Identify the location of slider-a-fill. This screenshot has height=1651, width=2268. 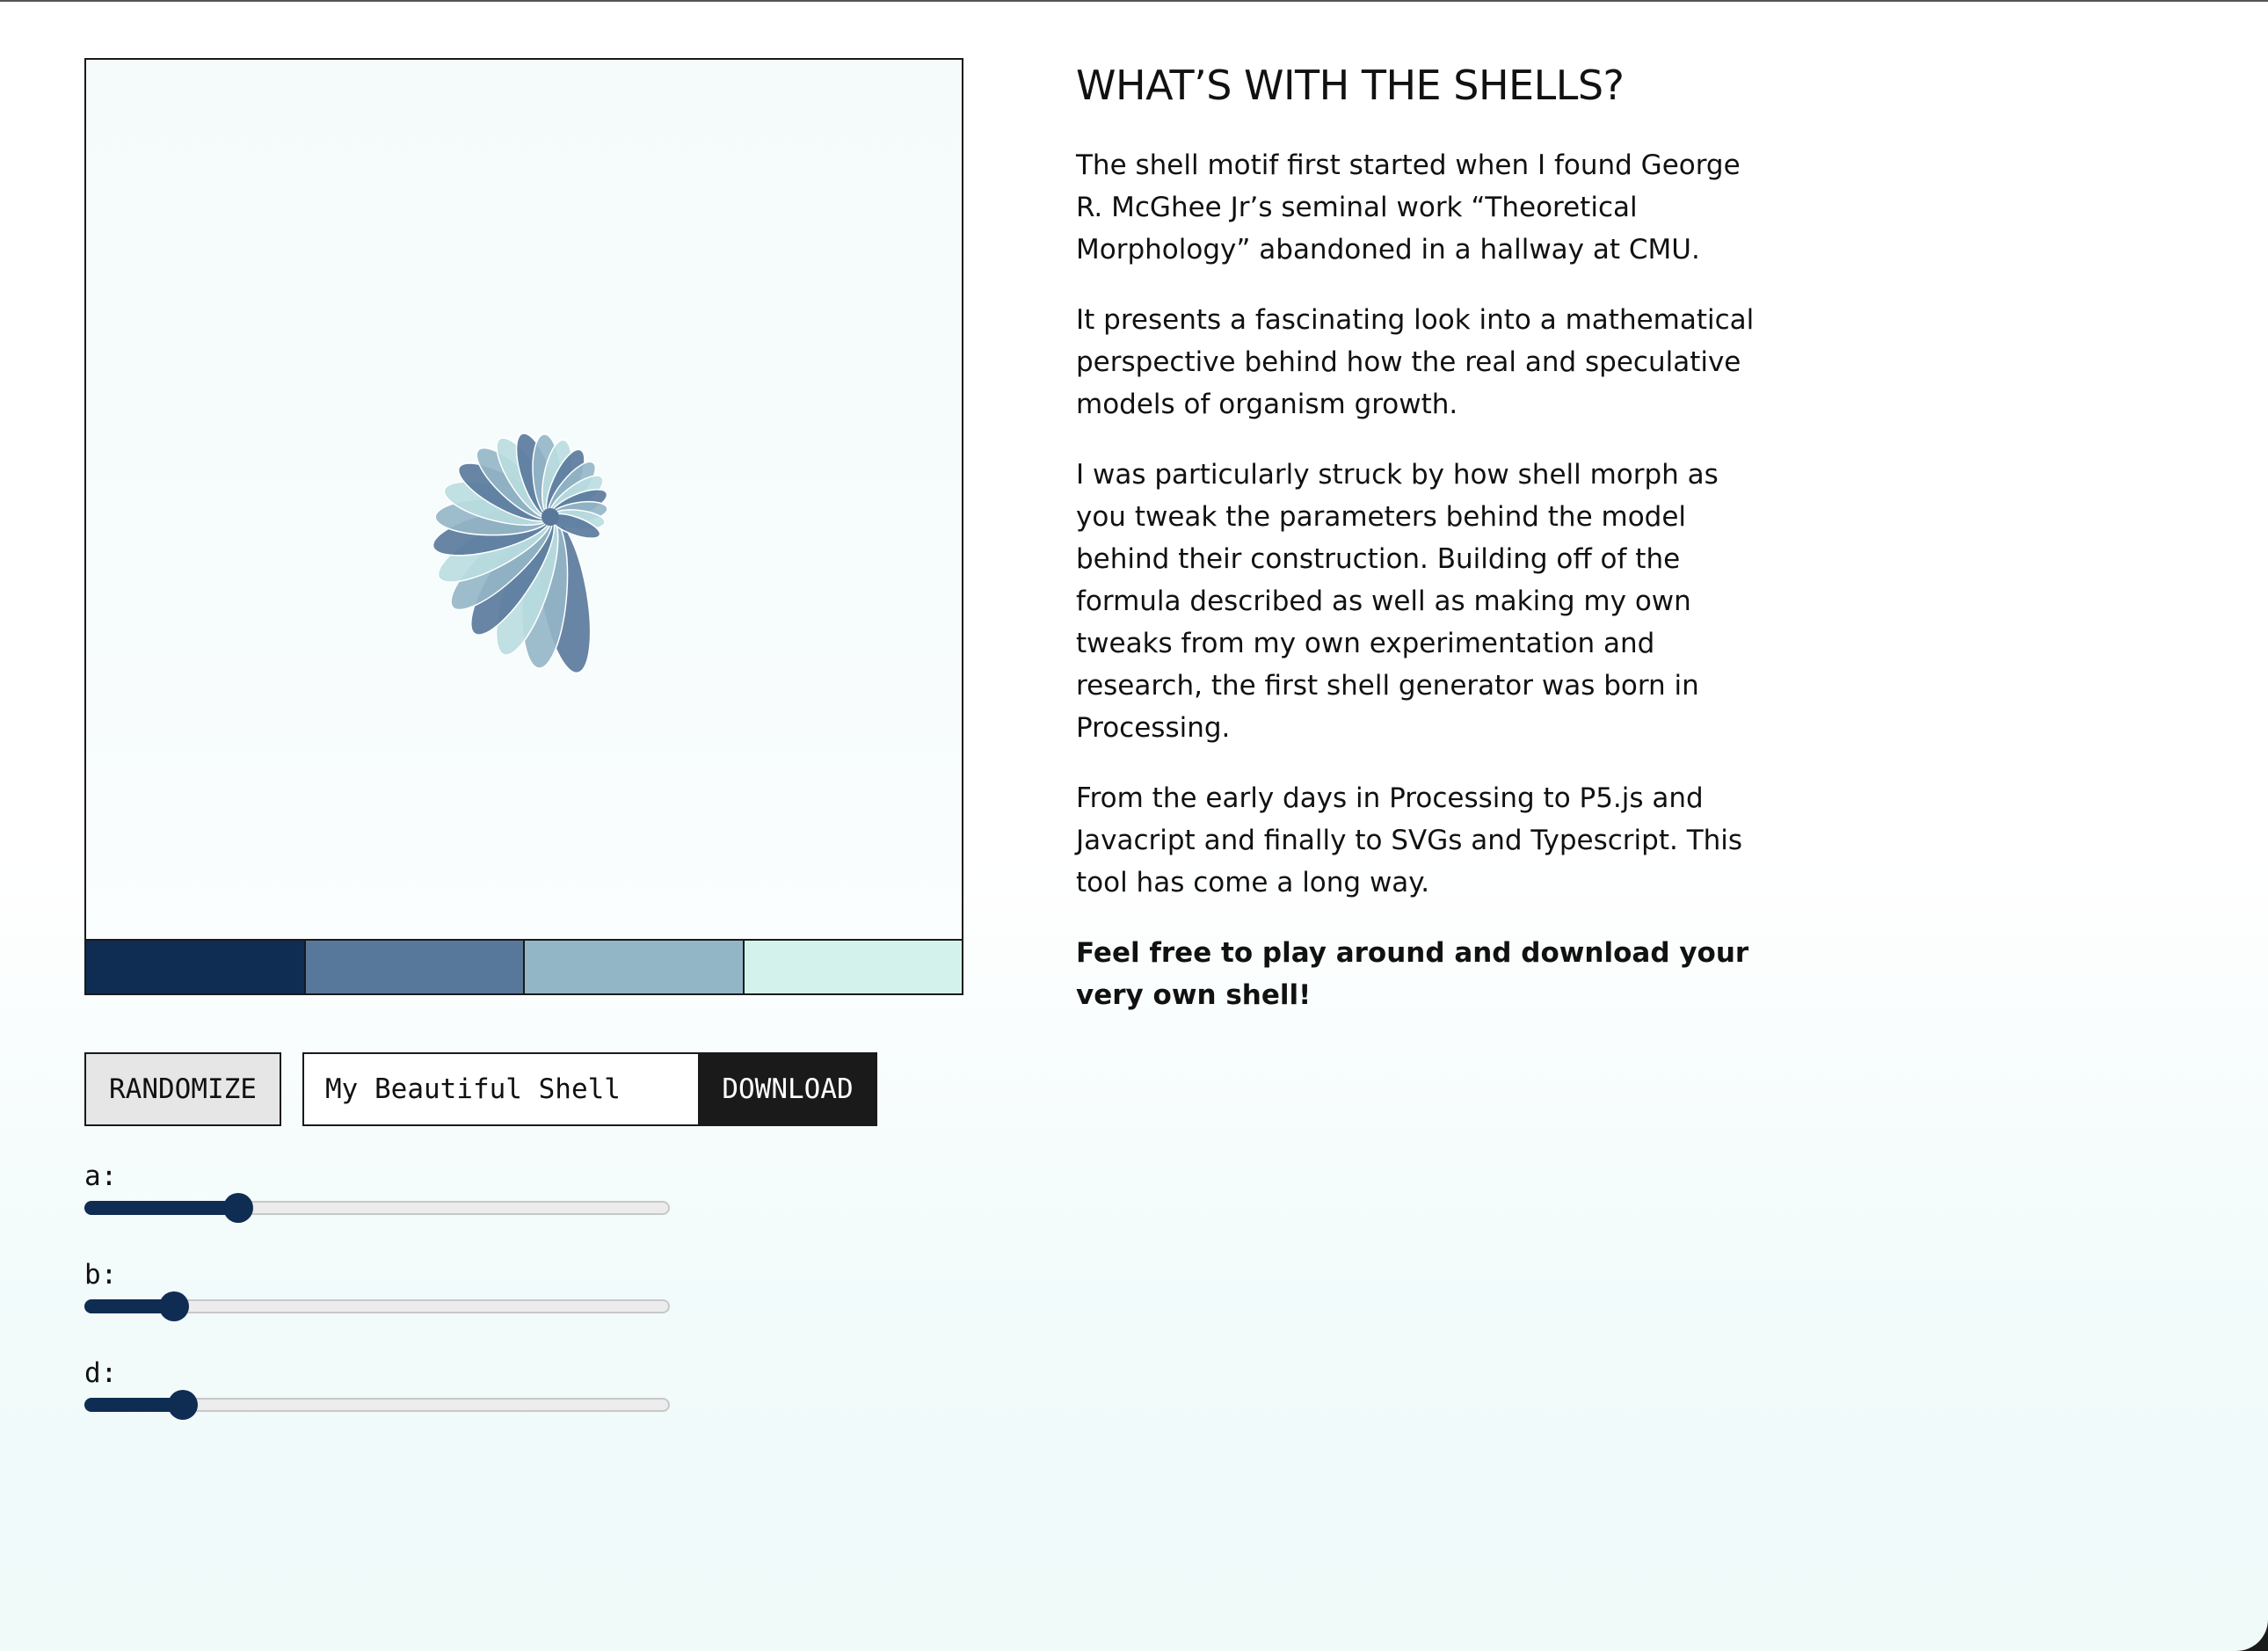
(161, 1208).